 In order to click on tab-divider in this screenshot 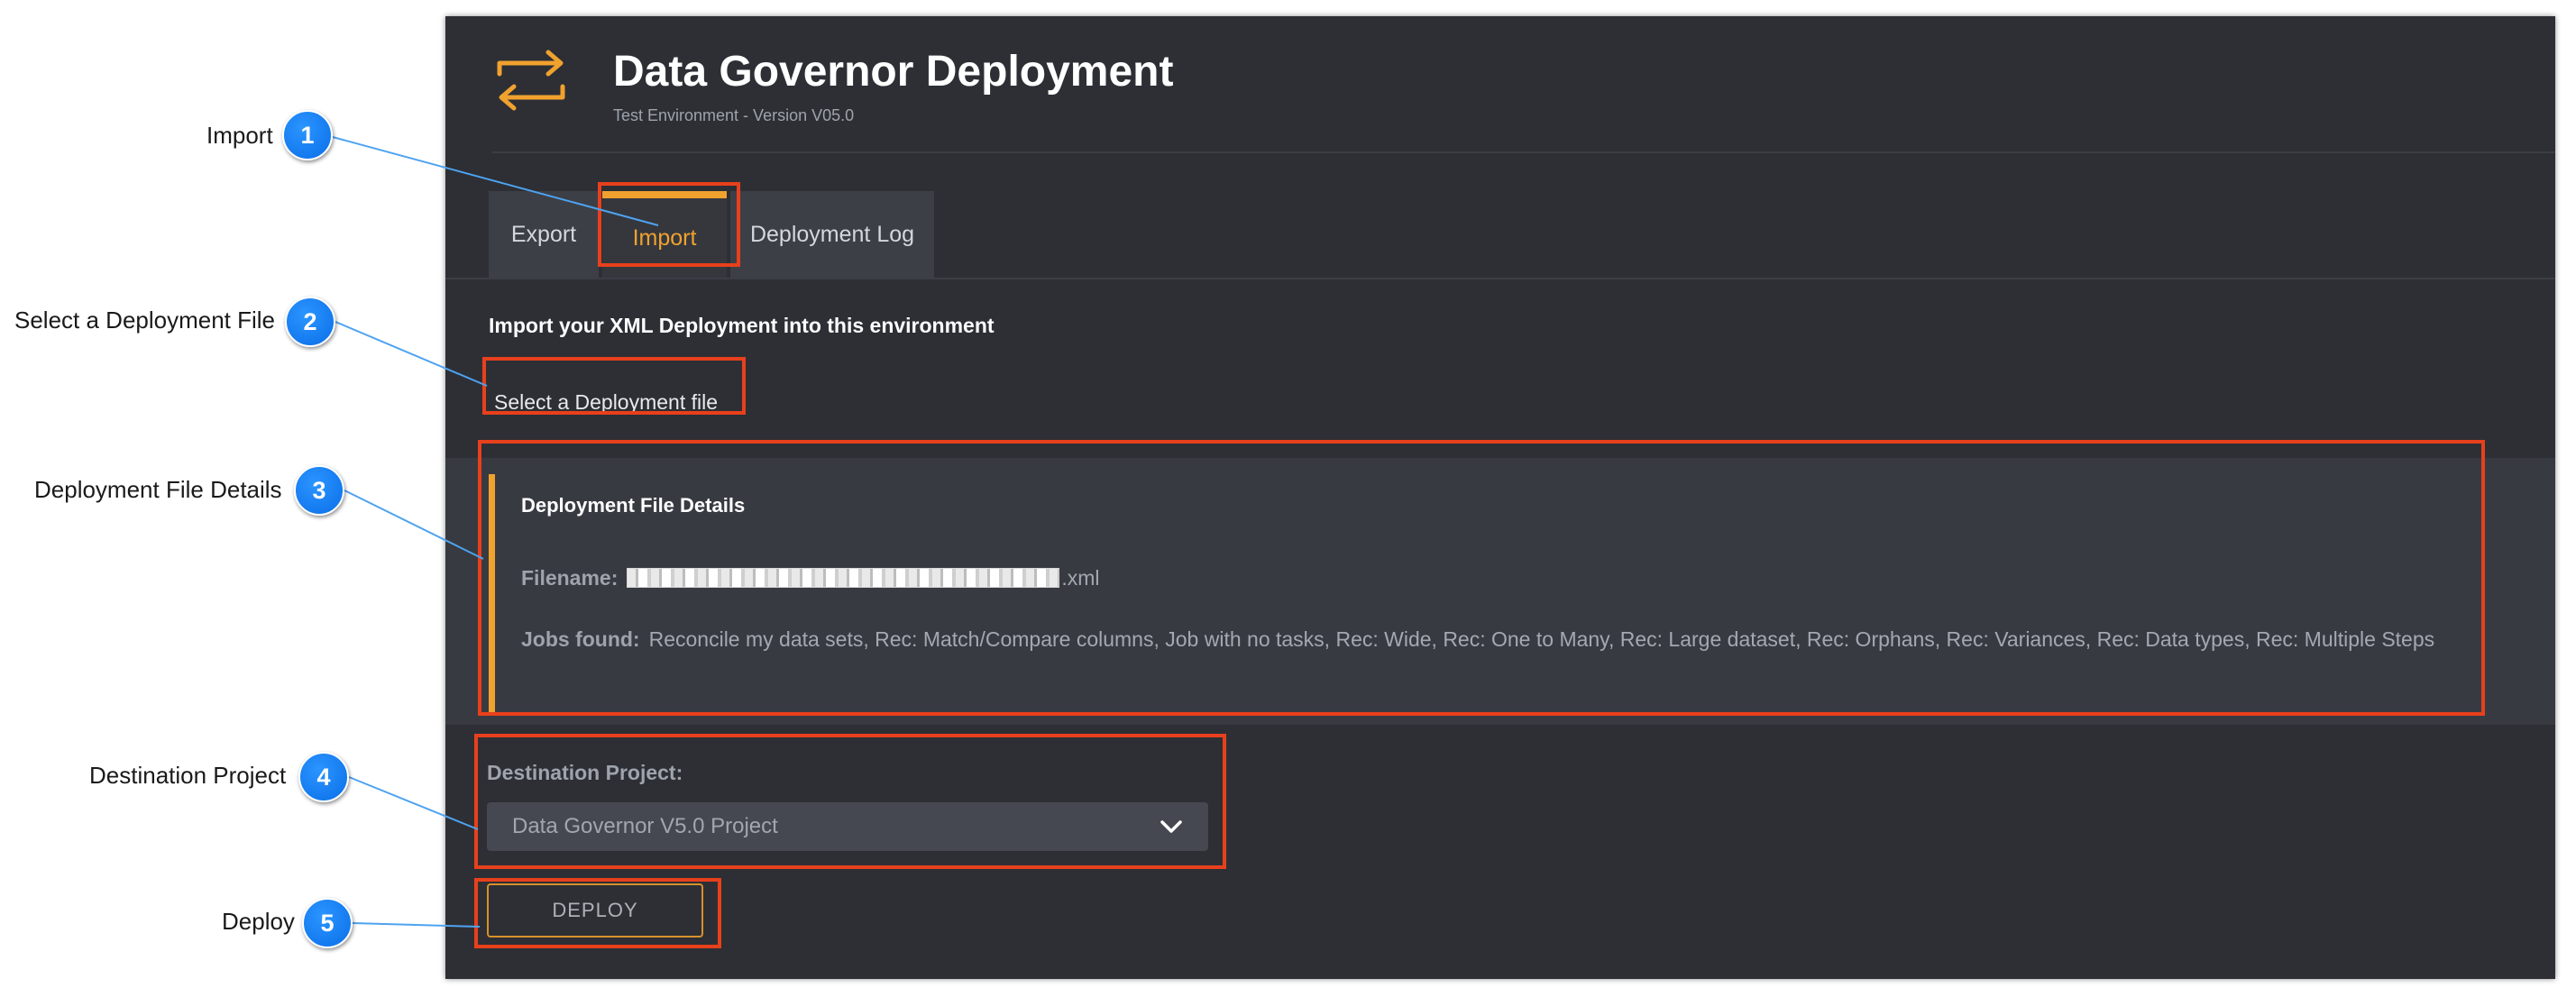, I will do `click(1500, 278)`.